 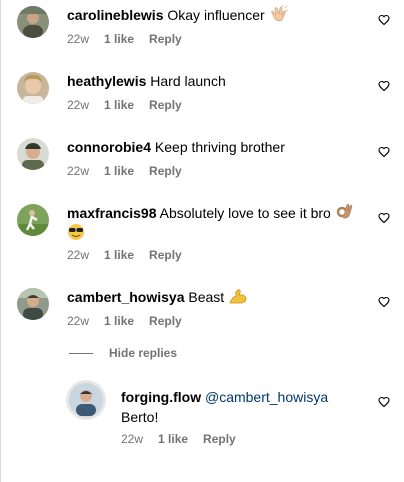 I want to click on panel-border, so click(x=0, y=241).